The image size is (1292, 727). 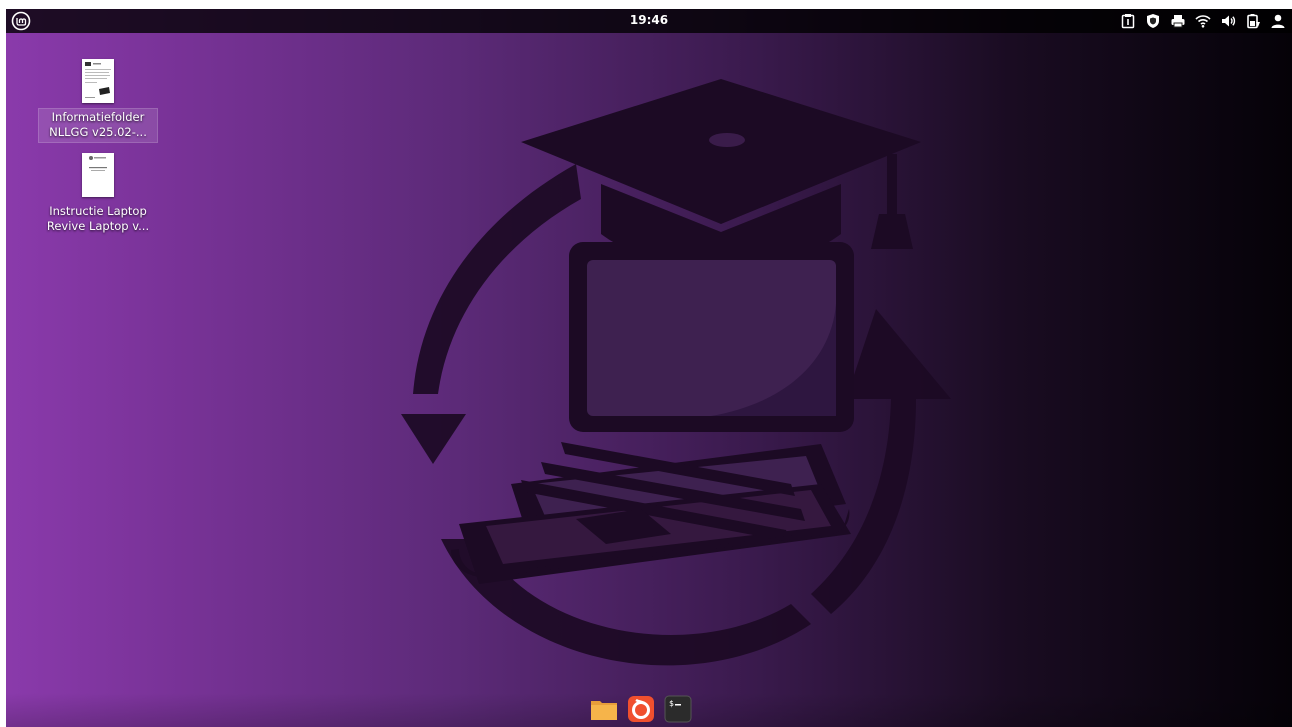 I want to click on firefox-icon, so click(x=641, y=709).